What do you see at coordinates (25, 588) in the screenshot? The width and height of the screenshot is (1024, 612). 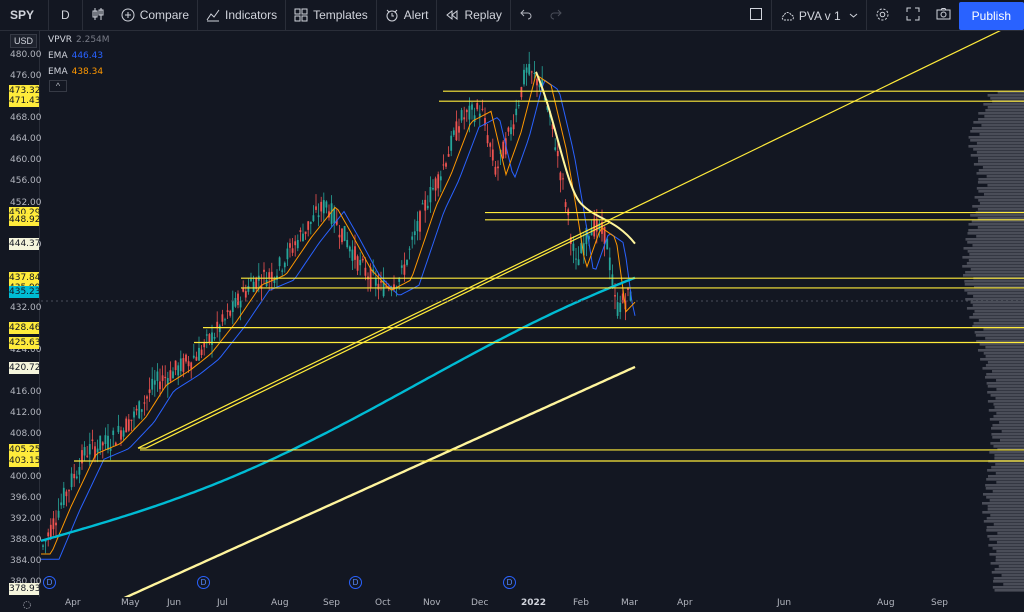 I see `price-level-tag: 378.93` at bounding box center [25, 588].